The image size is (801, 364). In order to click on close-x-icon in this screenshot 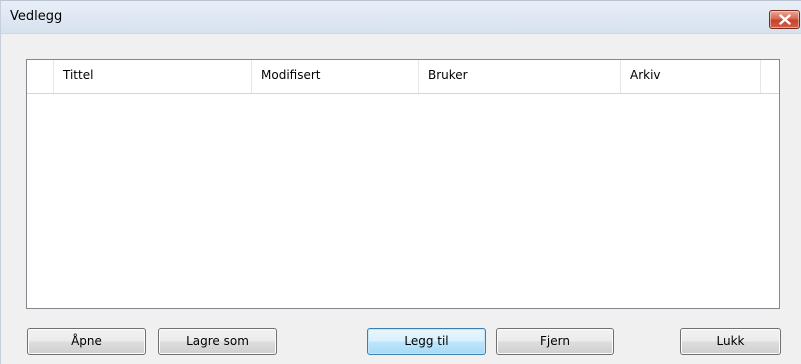, I will do `click(785, 19)`.